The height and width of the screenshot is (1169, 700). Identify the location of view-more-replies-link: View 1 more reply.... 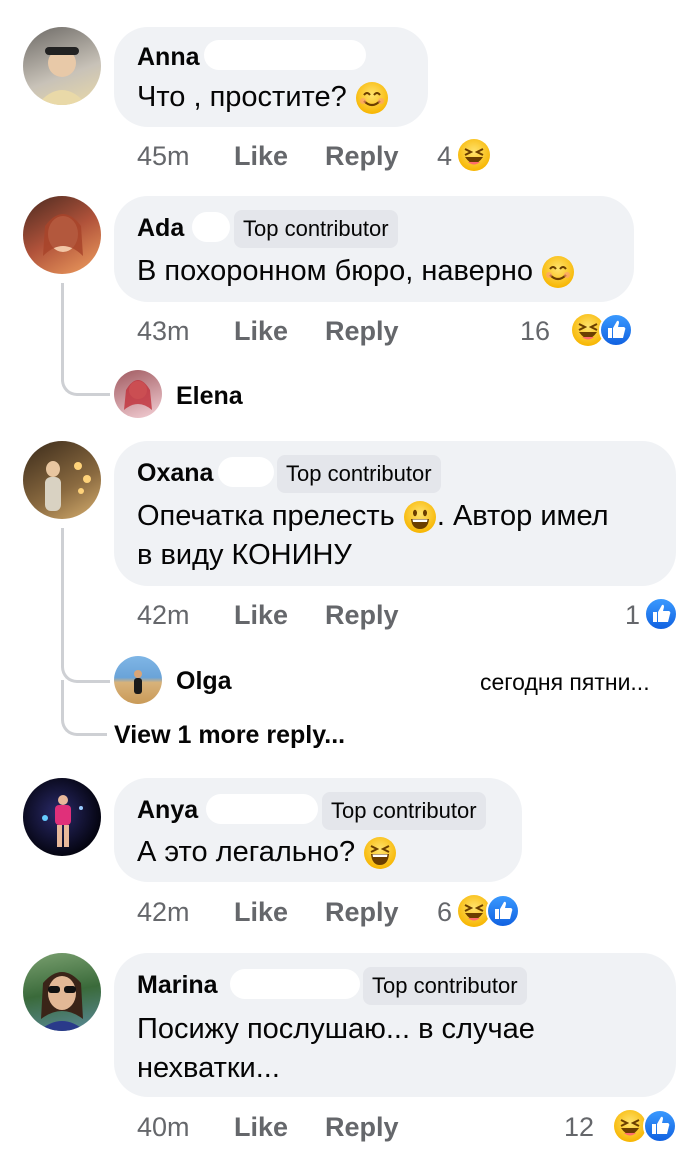
(229, 735).